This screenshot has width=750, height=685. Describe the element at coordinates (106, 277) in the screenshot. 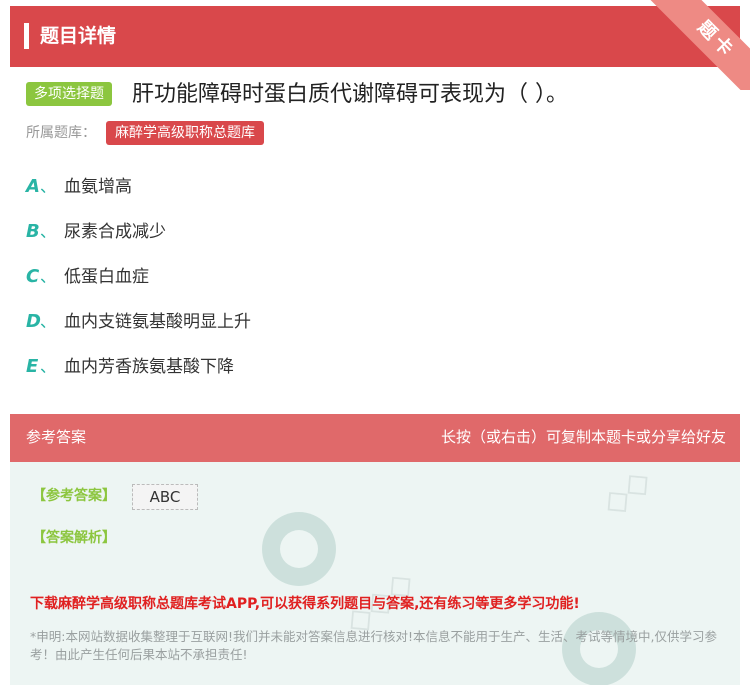

I see `option-text: 低蛋白血症` at that location.